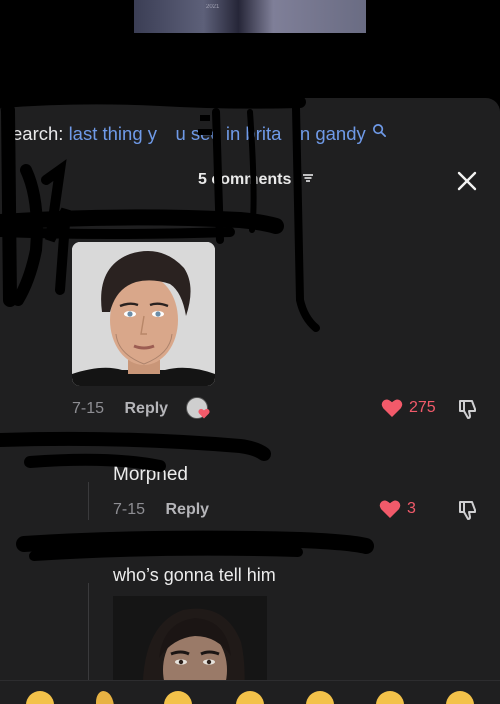 Image resolution: width=500 pixels, height=704 pixels. What do you see at coordinates (204, 413) in the screenshot?
I see `creator-liked-heart-icon` at bounding box center [204, 413].